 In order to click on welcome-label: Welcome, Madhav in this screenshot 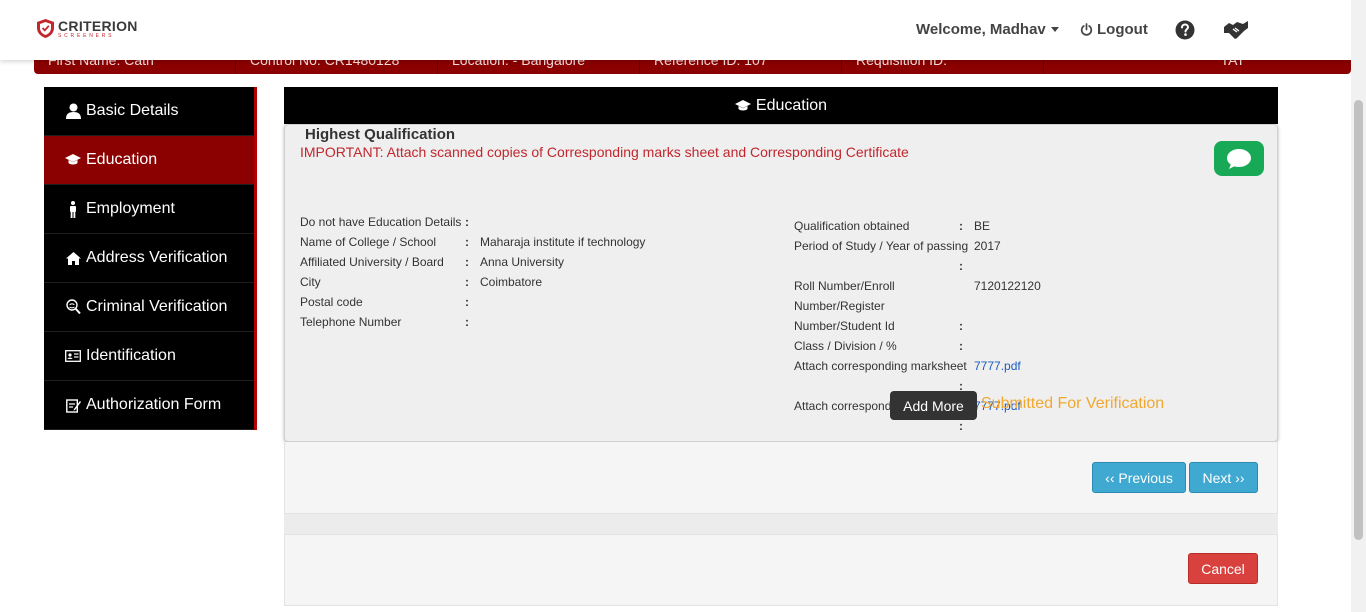, I will do `click(981, 29)`.